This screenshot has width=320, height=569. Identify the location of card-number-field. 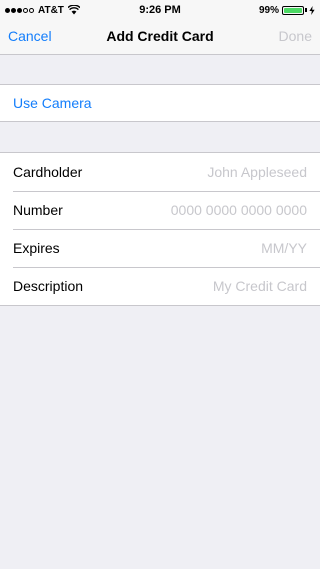
(217, 210).